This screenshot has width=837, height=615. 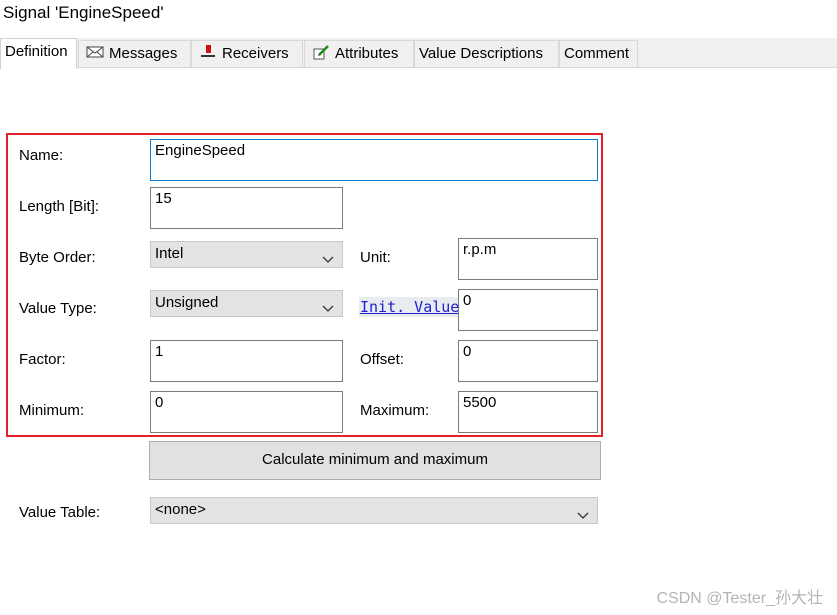 I want to click on watermark: CSDN @Tester_孙大壮, so click(x=740, y=598).